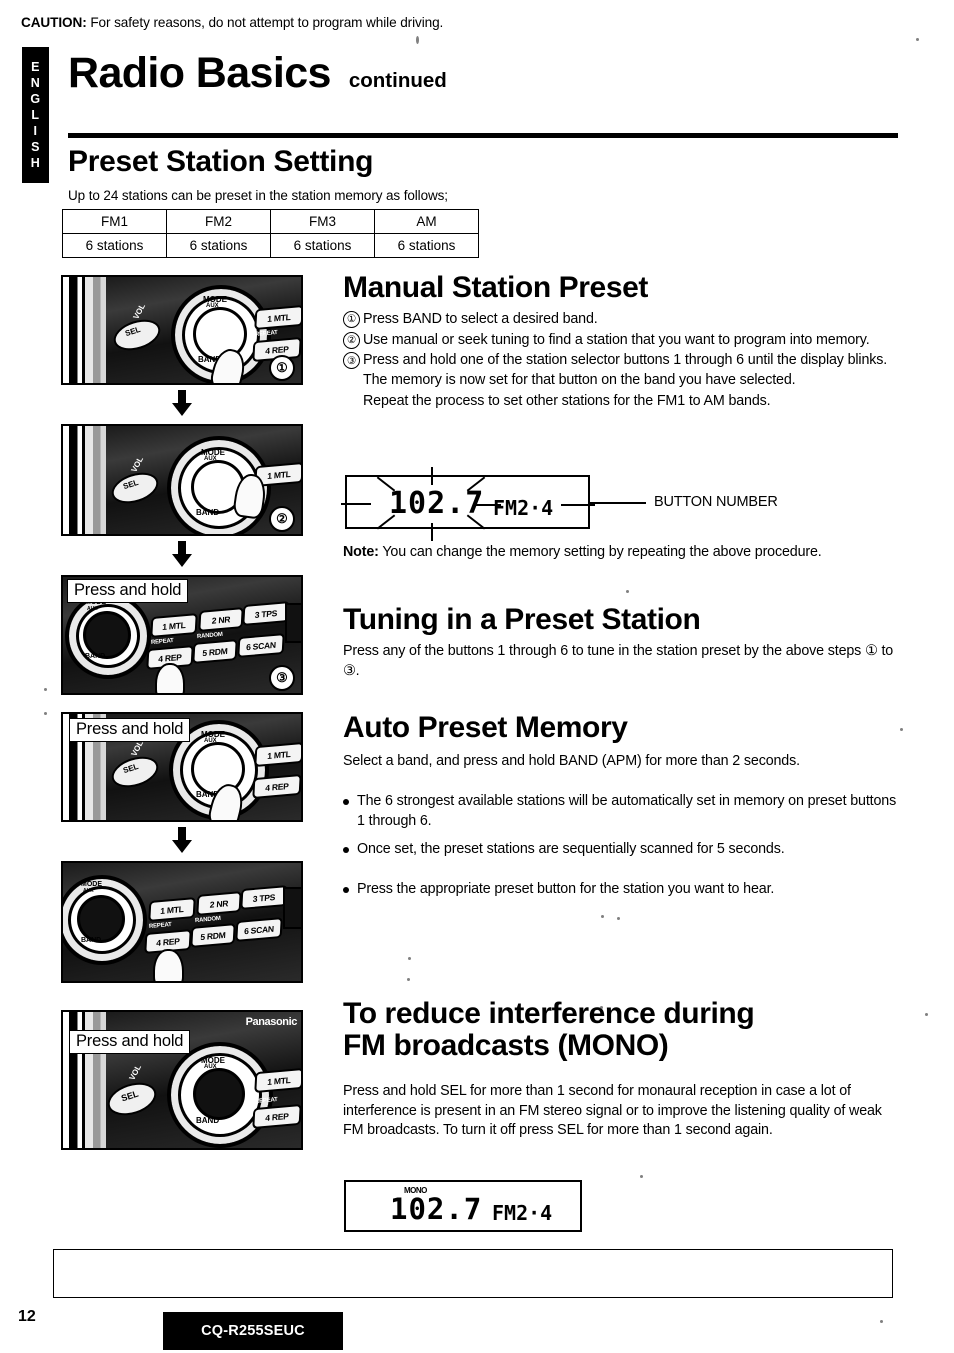  I want to click on table-cell-band: AM, so click(426, 221).